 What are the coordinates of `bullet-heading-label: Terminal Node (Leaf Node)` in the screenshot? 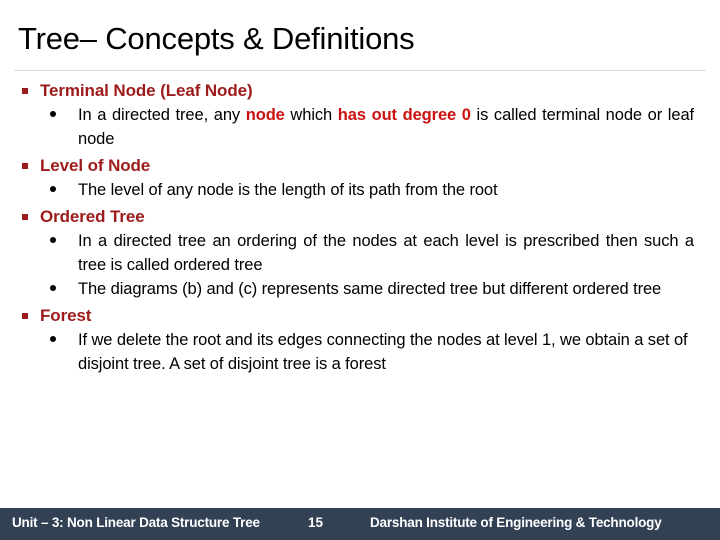 It's located at (146, 90).